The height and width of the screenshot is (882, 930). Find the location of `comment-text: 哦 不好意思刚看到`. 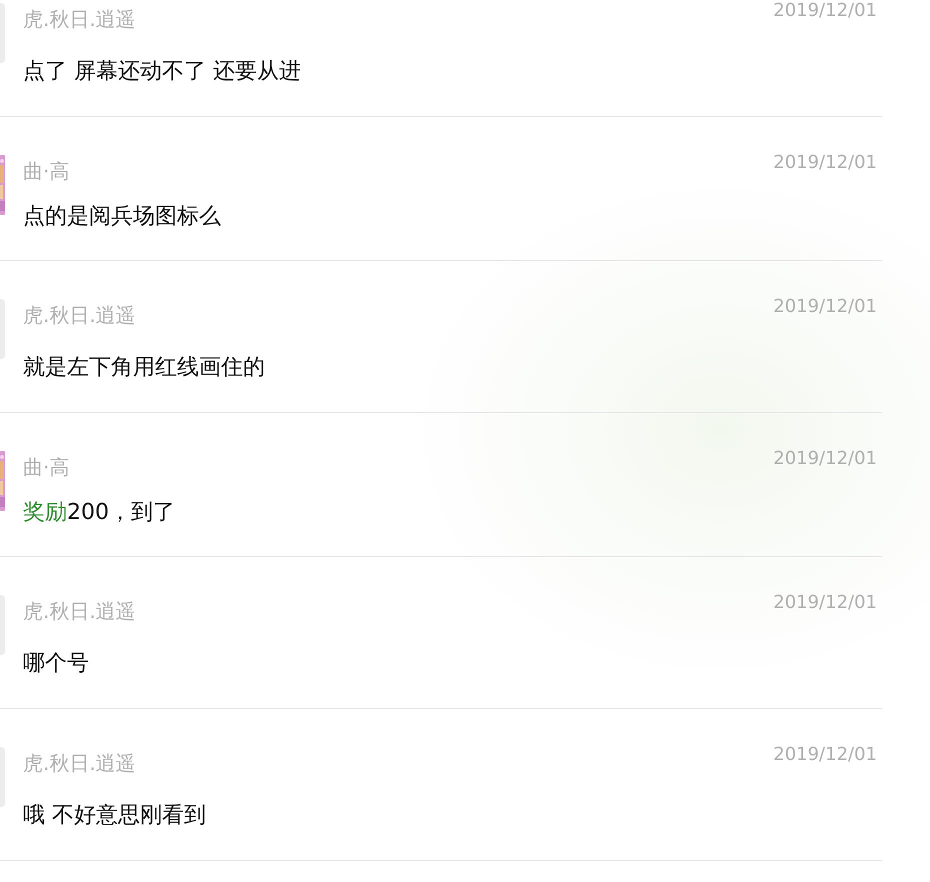

comment-text: 哦 不好意思刚看到 is located at coordinates (115, 816).